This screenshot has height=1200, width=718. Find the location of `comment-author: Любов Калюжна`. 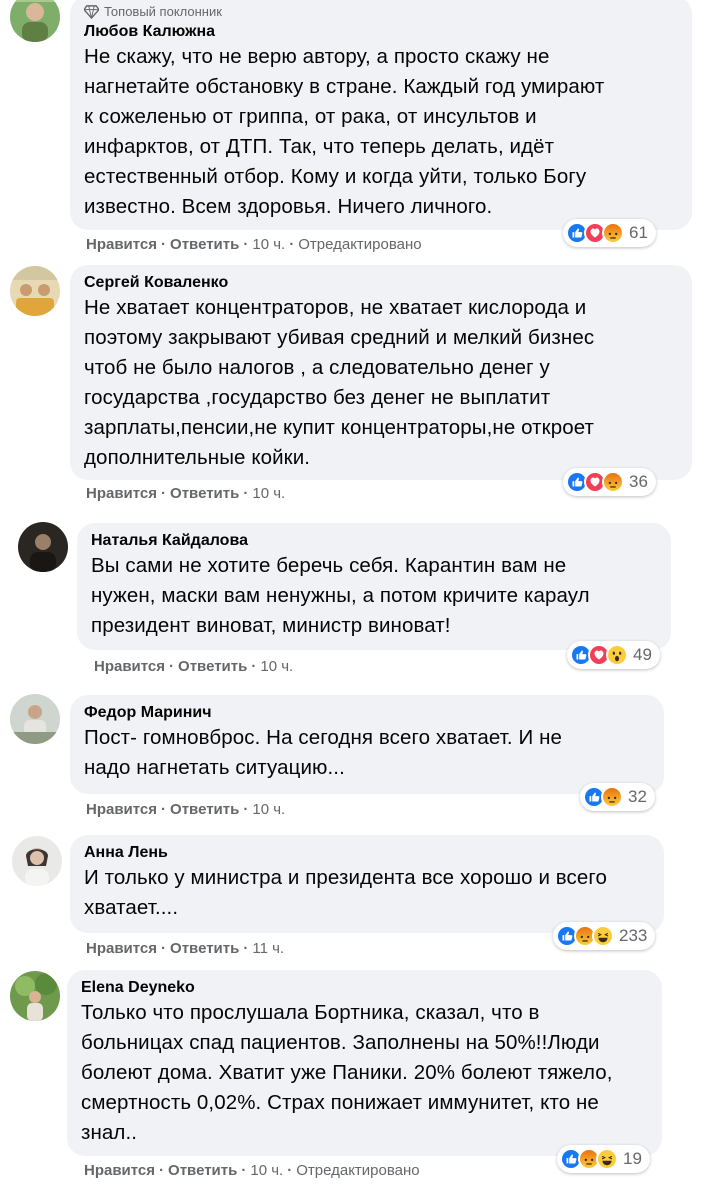

comment-author: Любов Калюжна is located at coordinates (381, 32).